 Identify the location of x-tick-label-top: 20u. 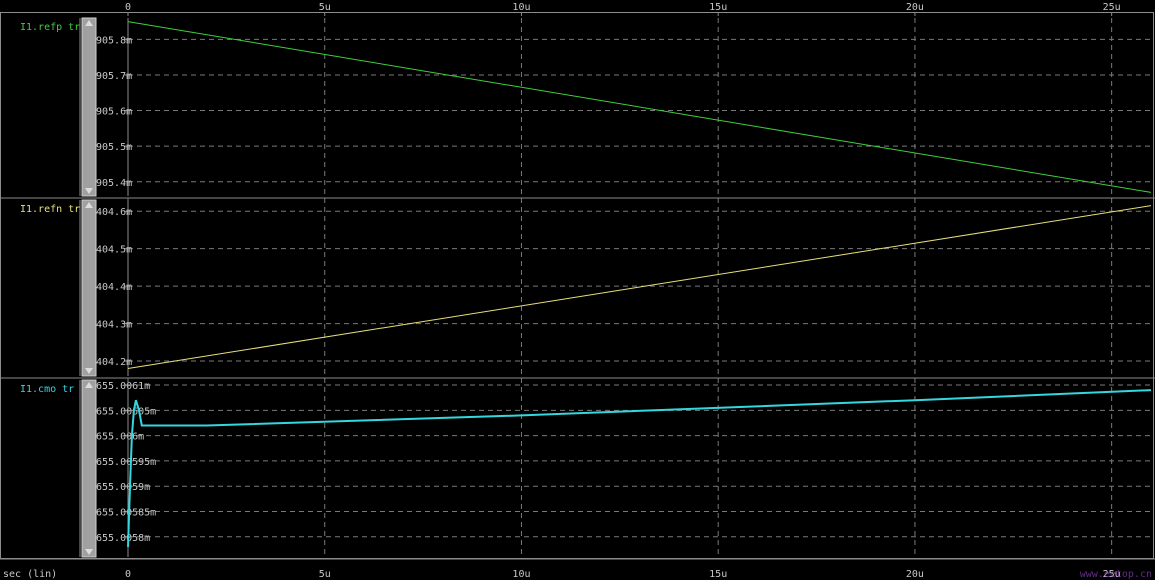
(915, 7).